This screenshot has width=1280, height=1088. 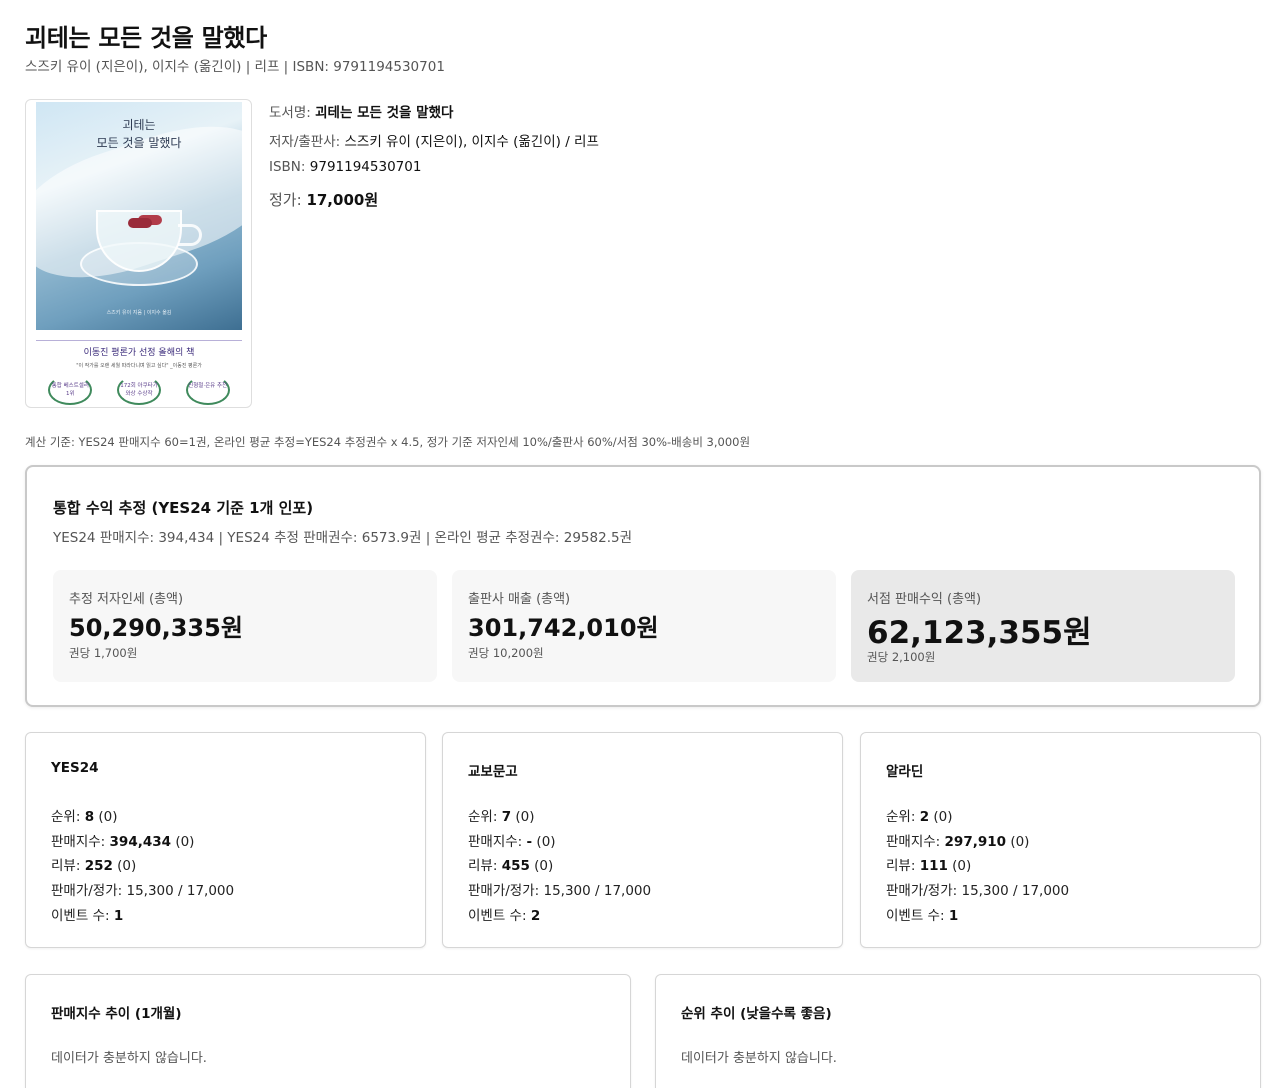 I want to click on cover-cup-handle-shape, so click(x=190, y=235).